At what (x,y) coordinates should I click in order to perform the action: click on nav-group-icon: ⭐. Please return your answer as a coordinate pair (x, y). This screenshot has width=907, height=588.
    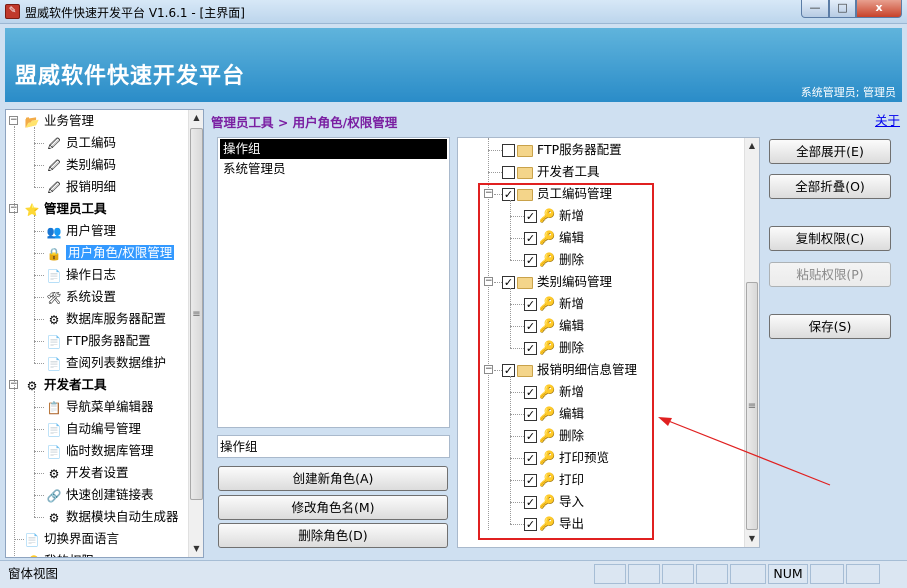
    Looking at the image, I should click on (32, 209).